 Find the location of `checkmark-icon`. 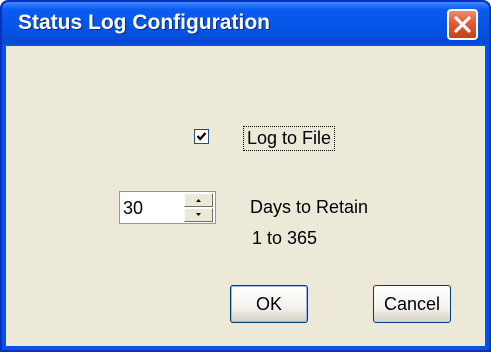

checkmark-icon is located at coordinates (201, 136).